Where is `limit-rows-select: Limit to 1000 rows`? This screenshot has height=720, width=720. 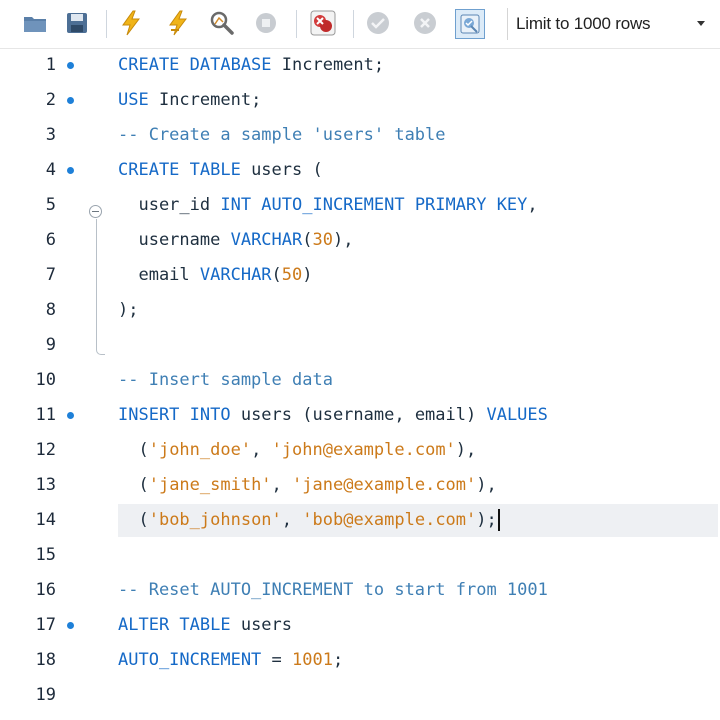 limit-rows-select: Limit to 1000 rows is located at coordinates (610, 24).